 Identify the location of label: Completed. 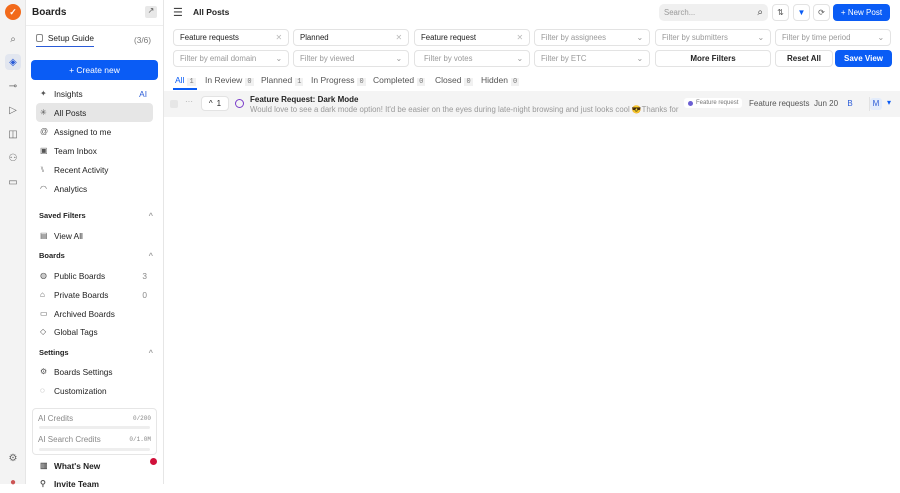
(394, 80).